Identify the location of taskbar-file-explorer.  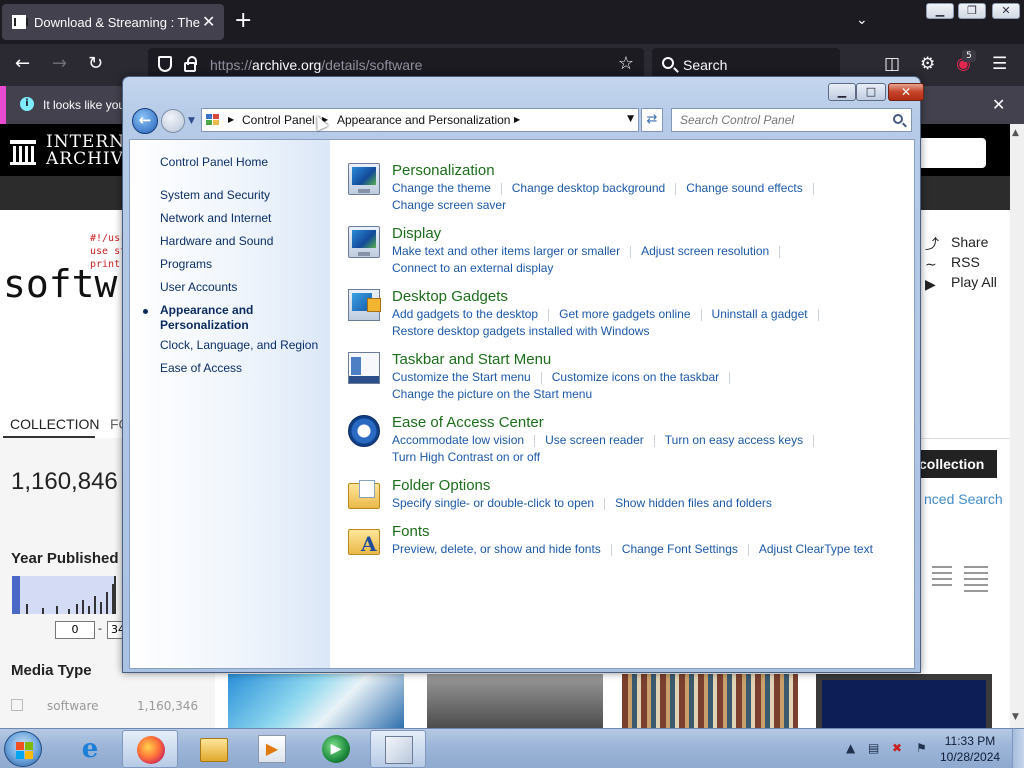
(214, 749).